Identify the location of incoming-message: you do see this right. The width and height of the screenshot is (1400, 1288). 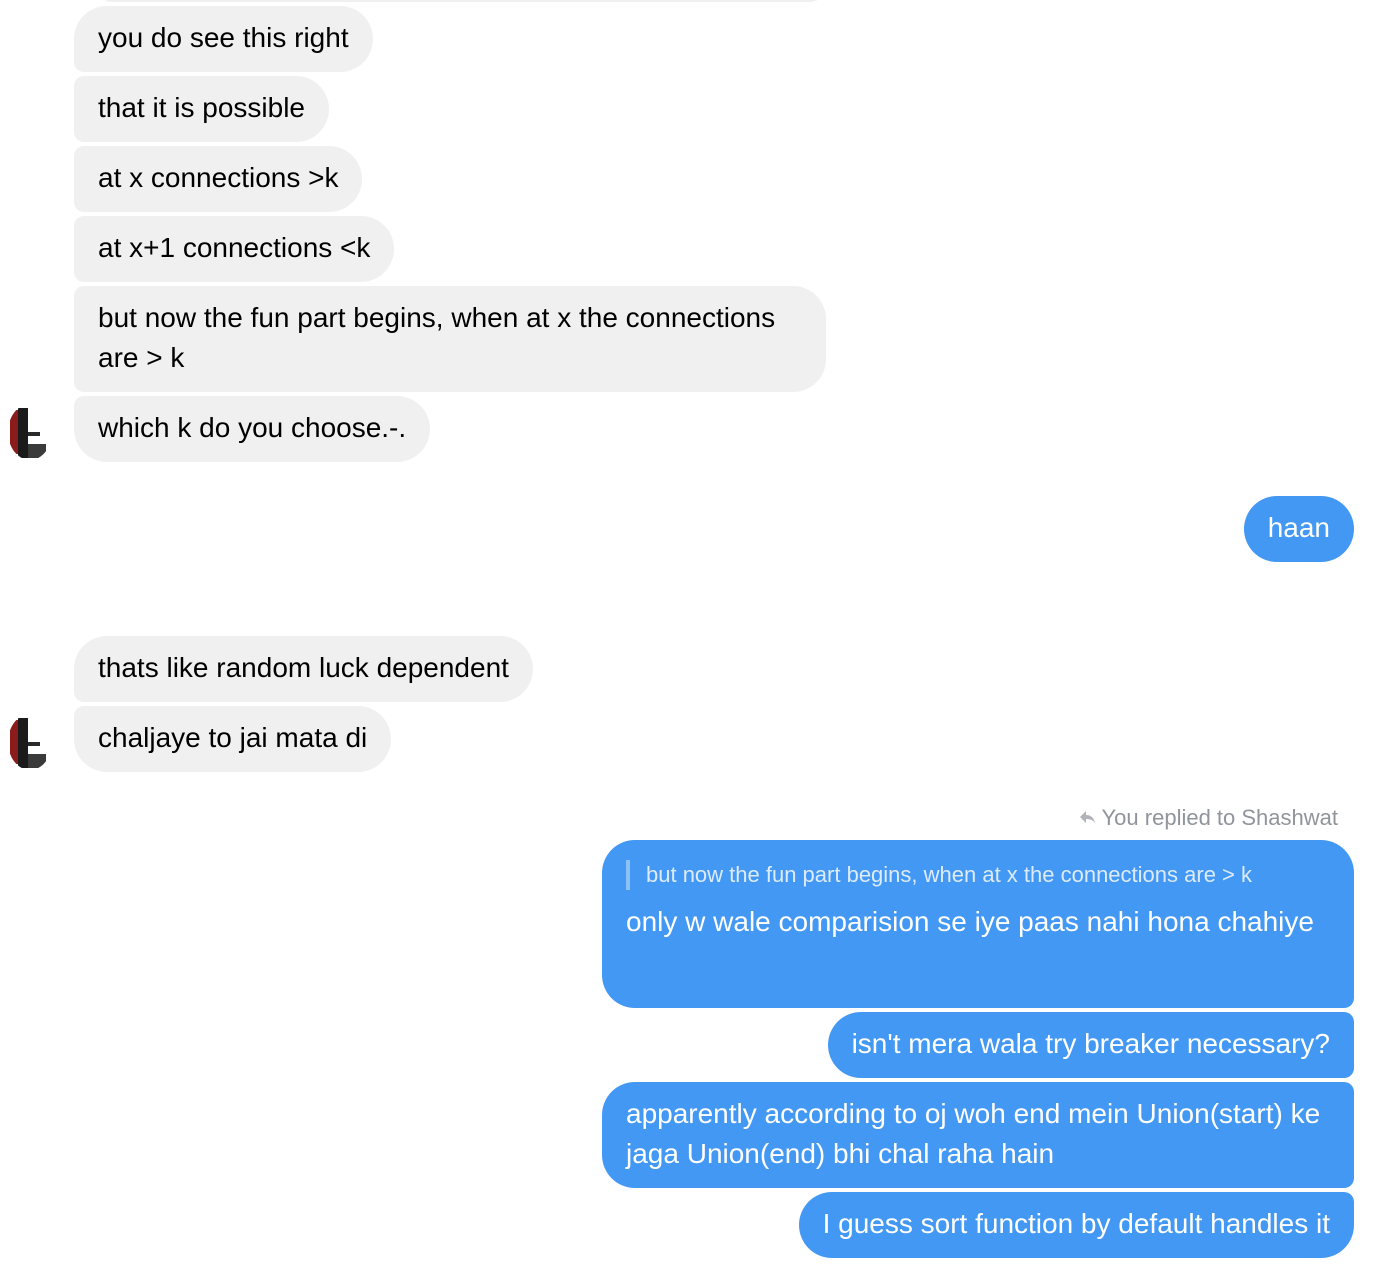
(223, 39).